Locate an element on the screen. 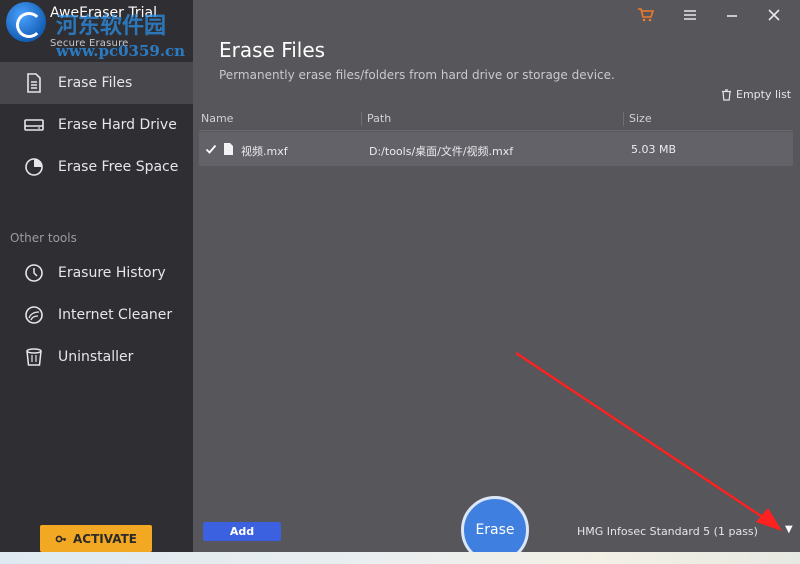  desktop-background is located at coordinates (400, 558).